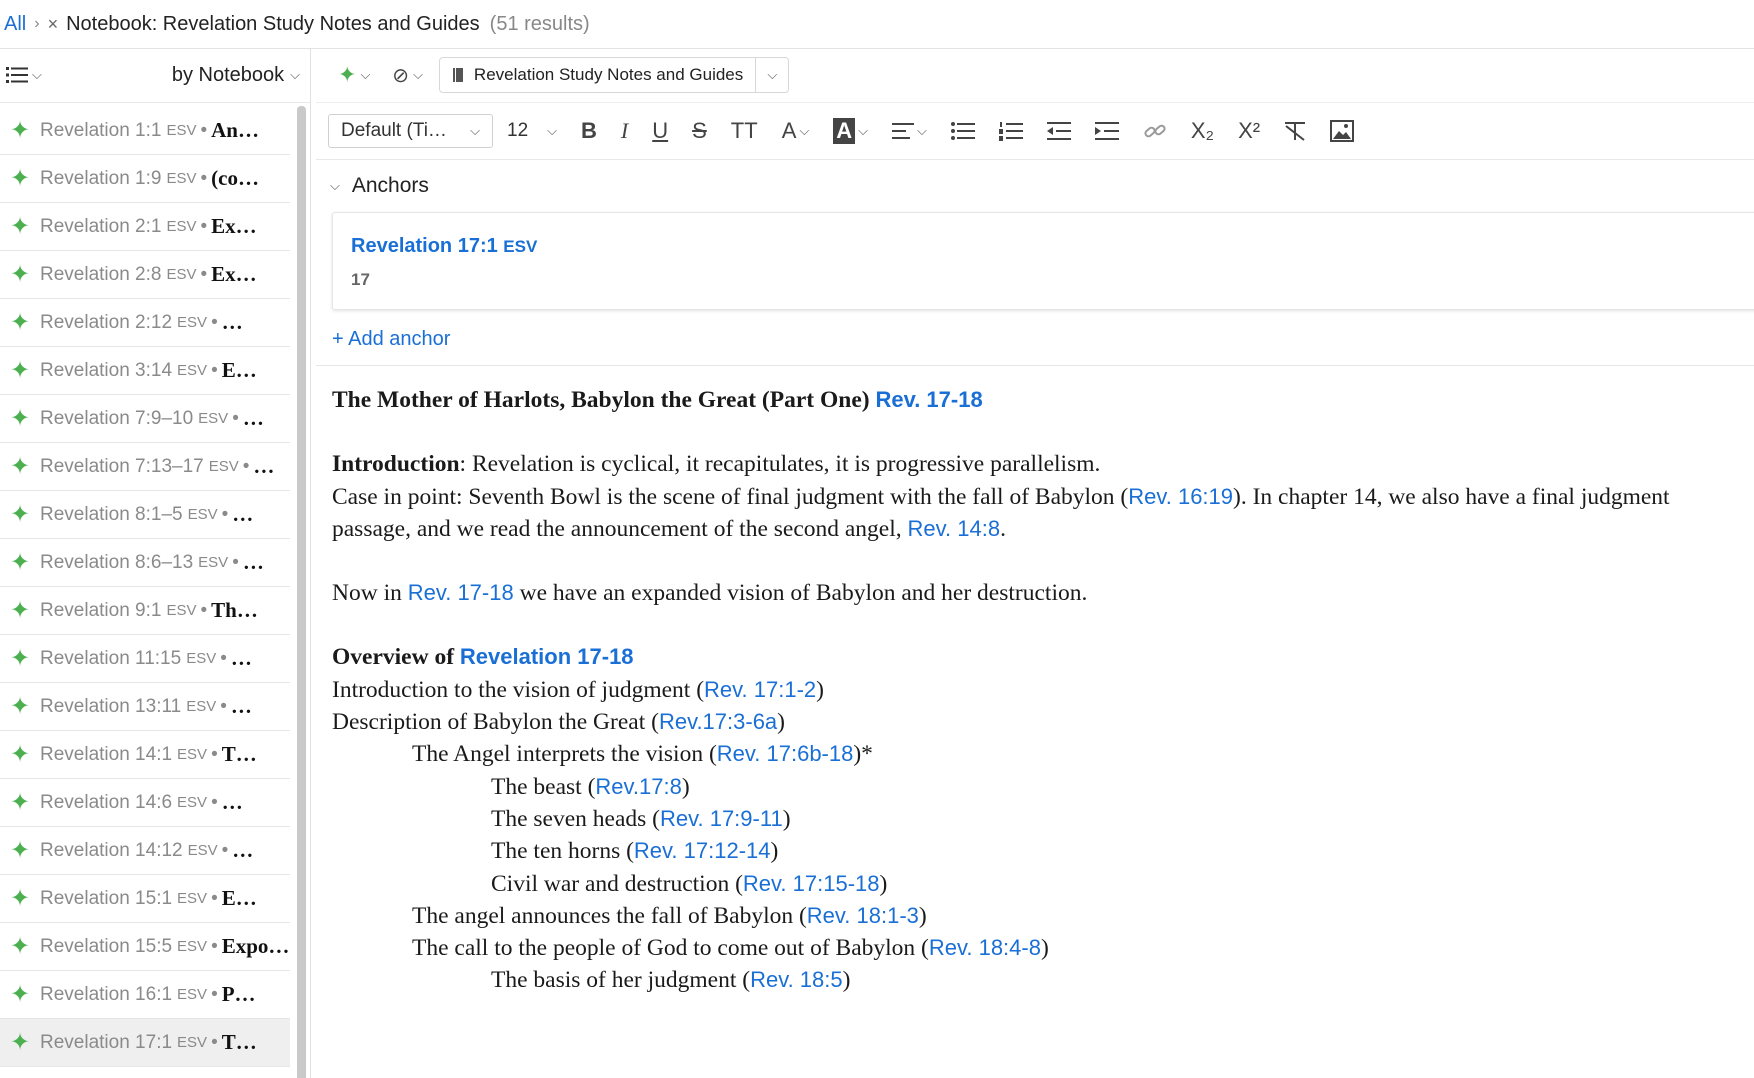 Image resolution: width=1754 pixels, height=1078 pixels. Describe the element at coordinates (589, 131) in the screenshot. I see `bold-button: B` at that location.